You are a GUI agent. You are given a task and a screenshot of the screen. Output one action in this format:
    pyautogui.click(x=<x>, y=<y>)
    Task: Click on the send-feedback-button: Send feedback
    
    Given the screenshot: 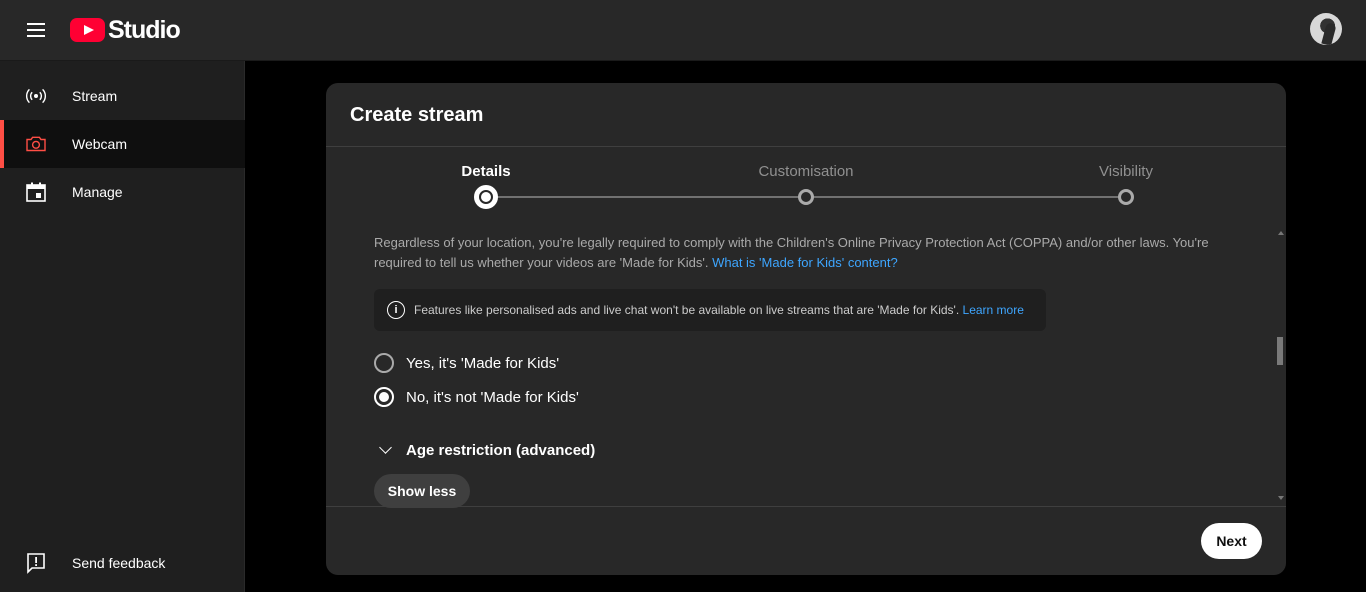 What is the action you would take?
    pyautogui.click(x=122, y=563)
    